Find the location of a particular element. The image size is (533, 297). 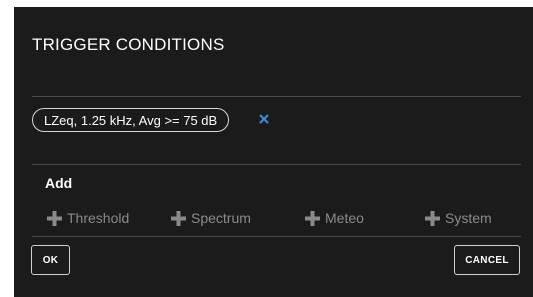

ok-button: OK is located at coordinates (50, 260).